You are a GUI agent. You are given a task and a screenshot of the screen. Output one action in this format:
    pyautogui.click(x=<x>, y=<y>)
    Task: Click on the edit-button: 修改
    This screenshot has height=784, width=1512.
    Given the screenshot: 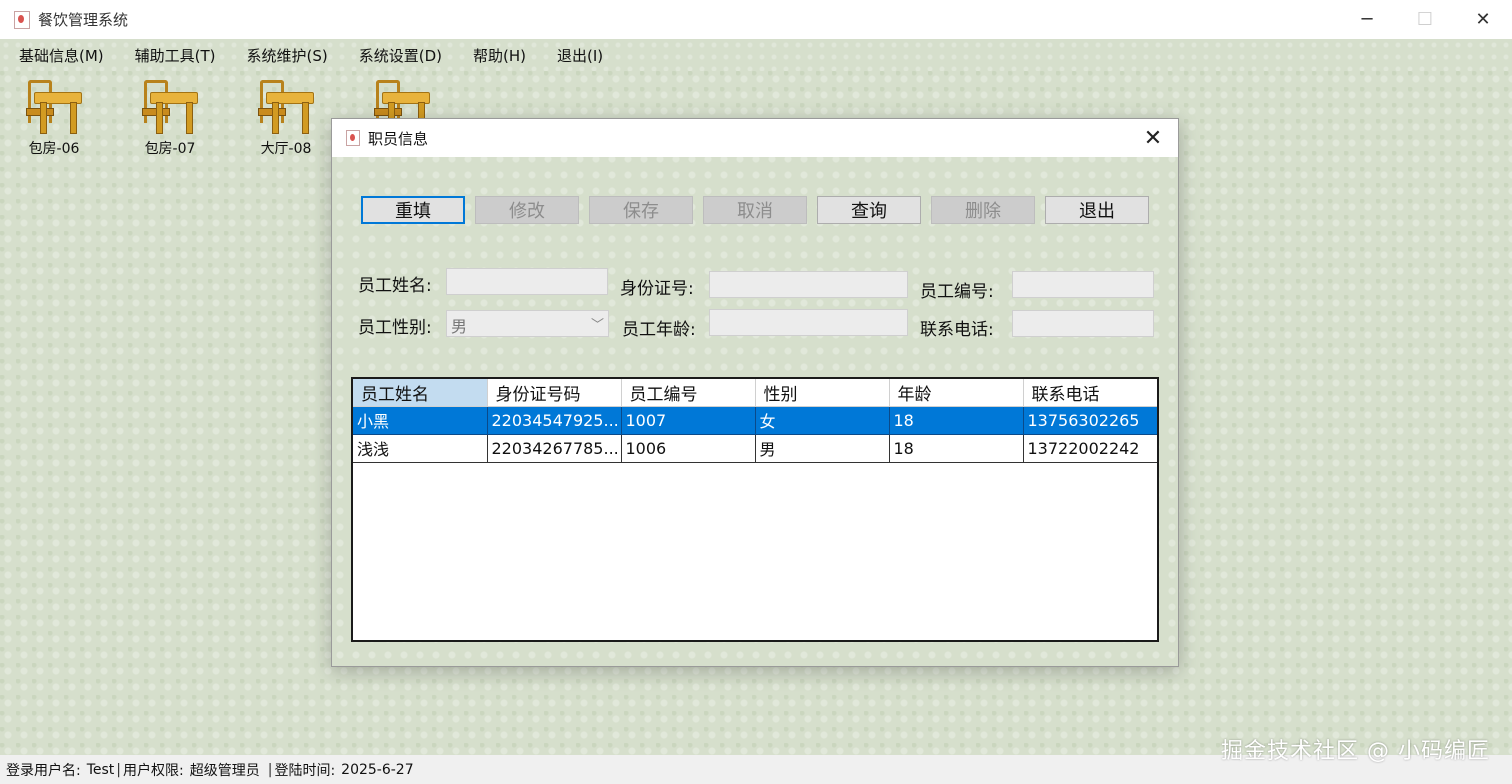 What is the action you would take?
    pyautogui.click(x=527, y=210)
    